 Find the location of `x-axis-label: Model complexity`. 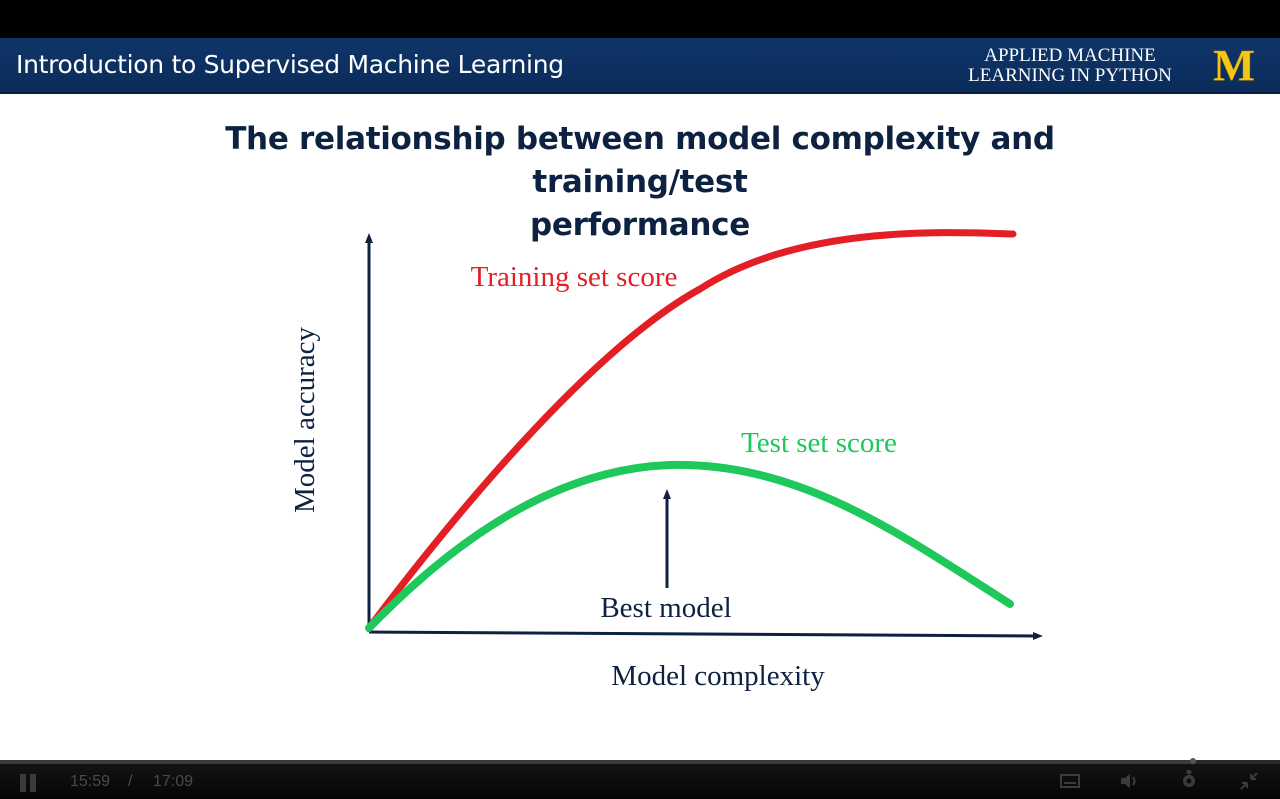

x-axis-label: Model complexity is located at coordinates (718, 676).